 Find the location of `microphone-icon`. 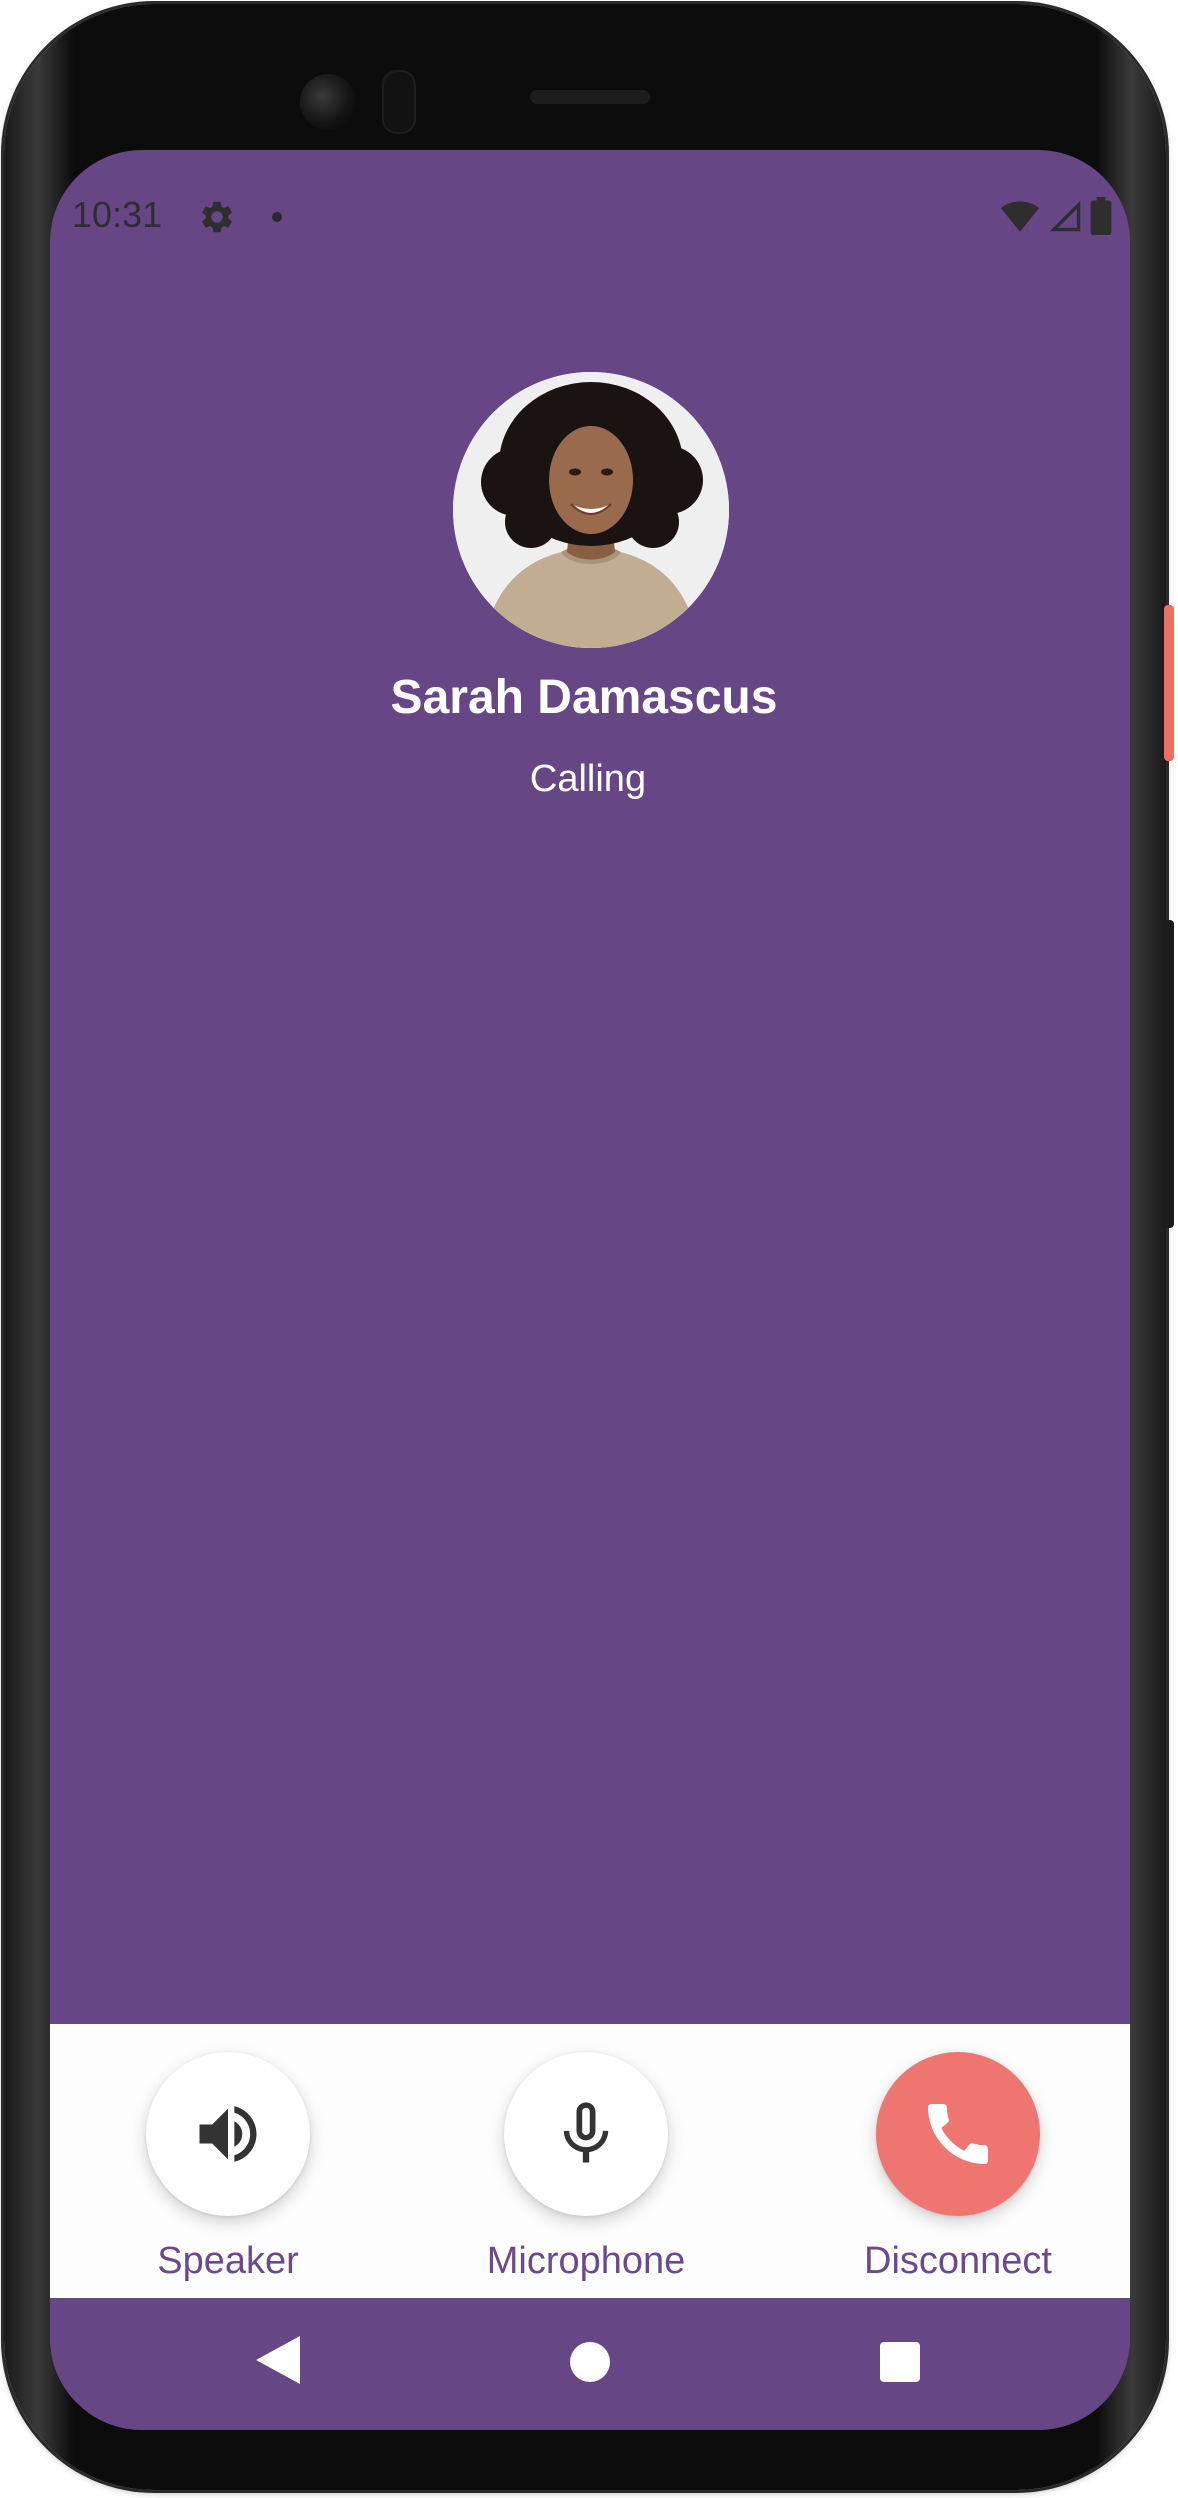

microphone-icon is located at coordinates (586, 2132).